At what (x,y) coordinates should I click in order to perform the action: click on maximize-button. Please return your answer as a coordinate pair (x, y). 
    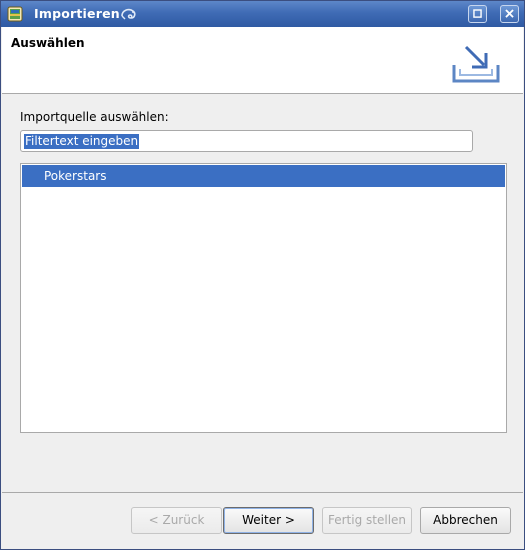
    Looking at the image, I should click on (477, 14).